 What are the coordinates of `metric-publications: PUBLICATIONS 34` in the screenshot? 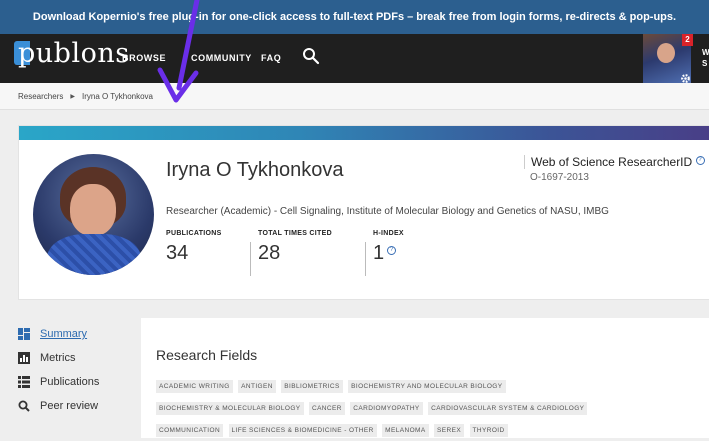 It's located at (194, 251).